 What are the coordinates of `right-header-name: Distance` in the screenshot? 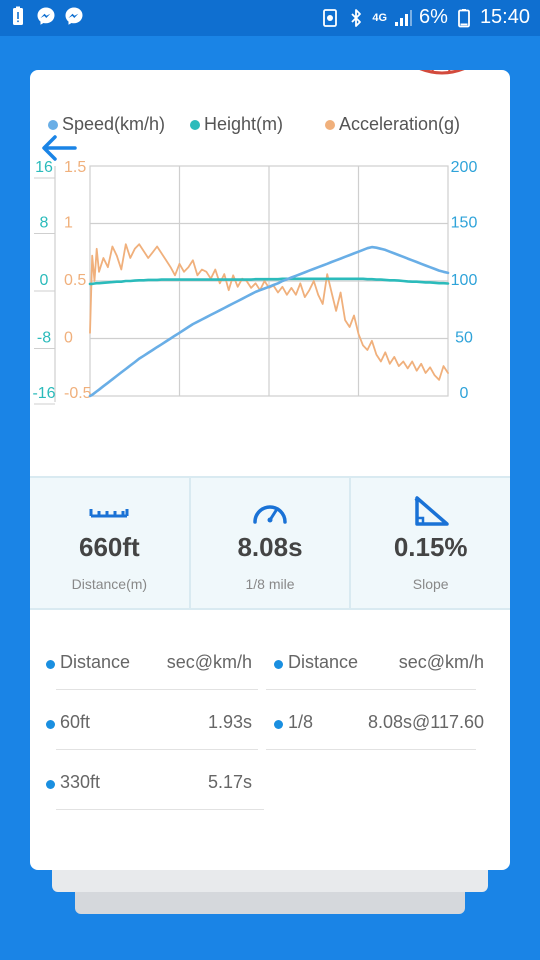 It's located at (323, 662).